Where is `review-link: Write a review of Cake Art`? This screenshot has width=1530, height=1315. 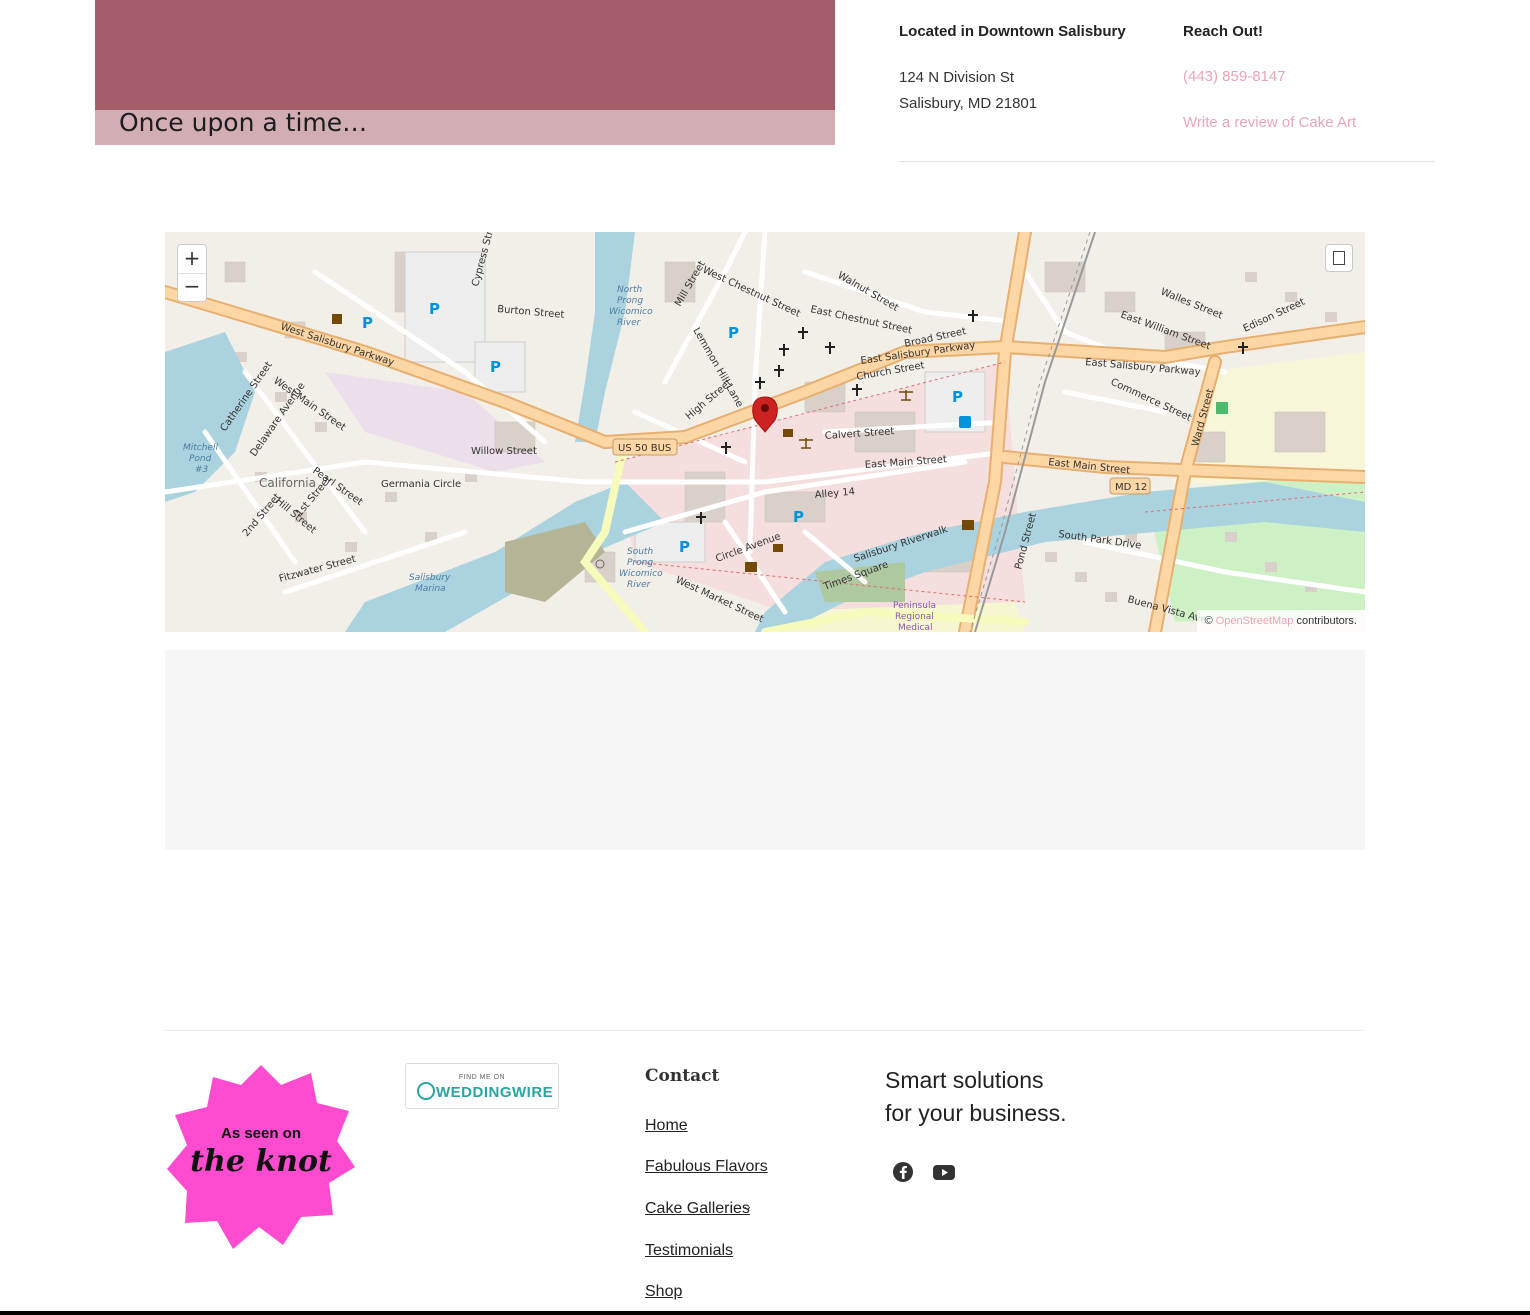 review-link: Write a review of Cake Art is located at coordinates (1269, 122).